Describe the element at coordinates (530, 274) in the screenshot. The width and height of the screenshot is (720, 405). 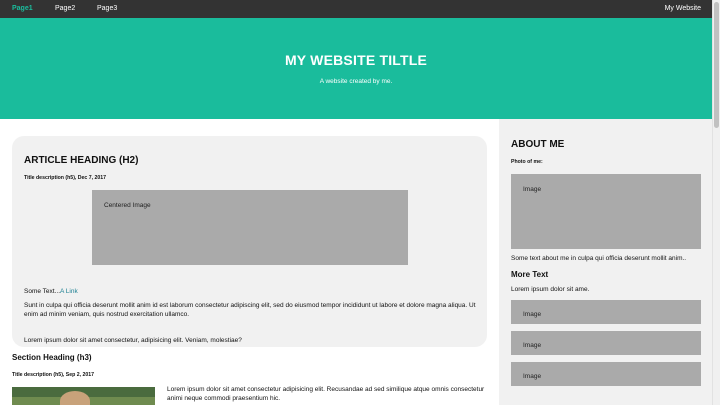
I see `more-text-heading: More Text` at that location.